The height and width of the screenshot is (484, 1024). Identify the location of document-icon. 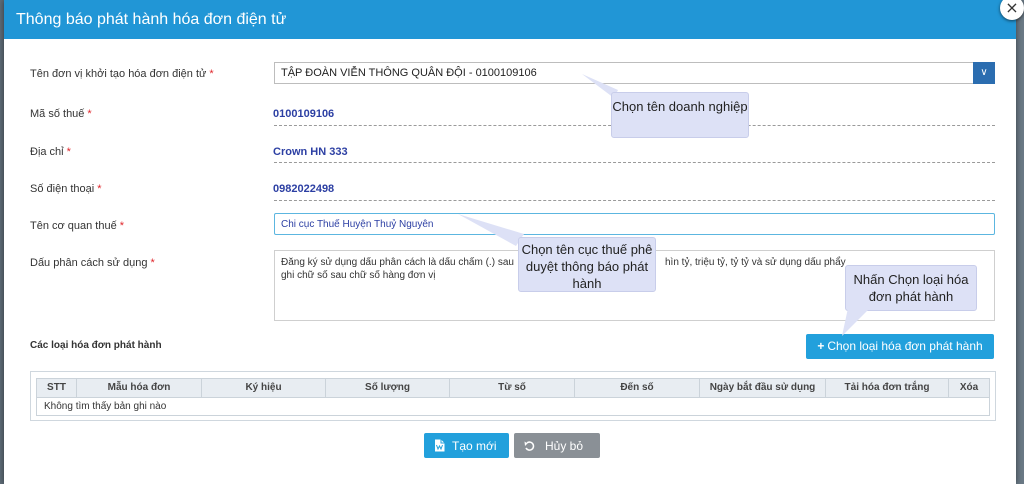
(440, 445).